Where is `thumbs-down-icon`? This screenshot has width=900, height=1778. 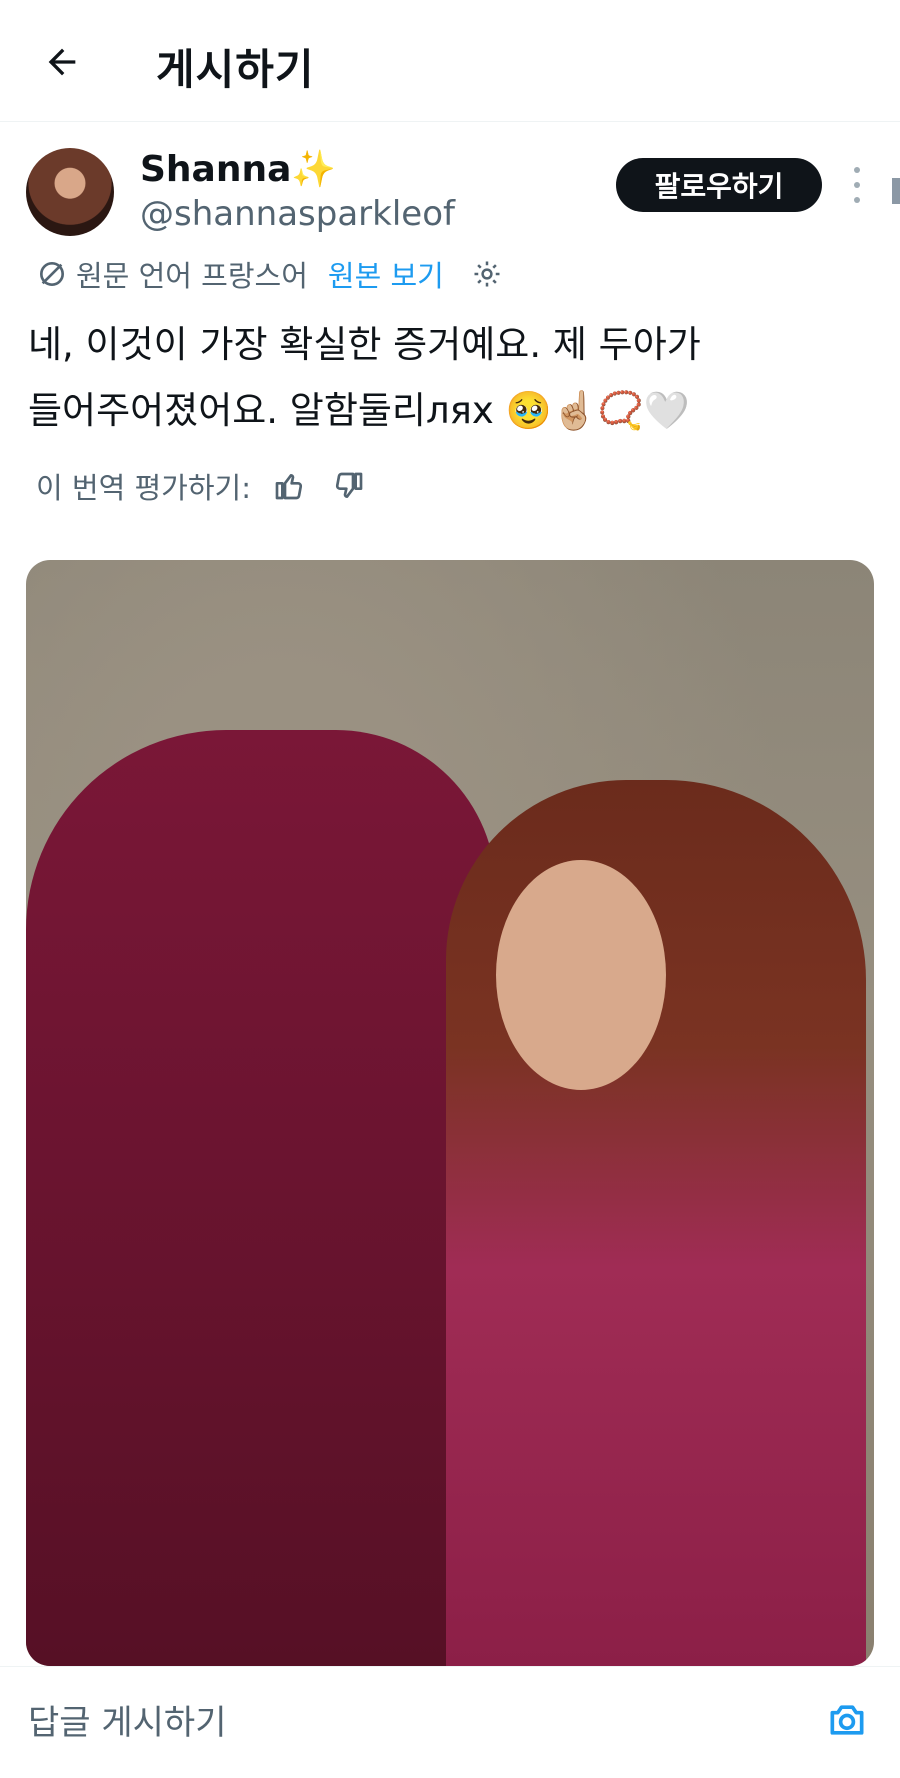 thumbs-down-icon is located at coordinates (349, 485).